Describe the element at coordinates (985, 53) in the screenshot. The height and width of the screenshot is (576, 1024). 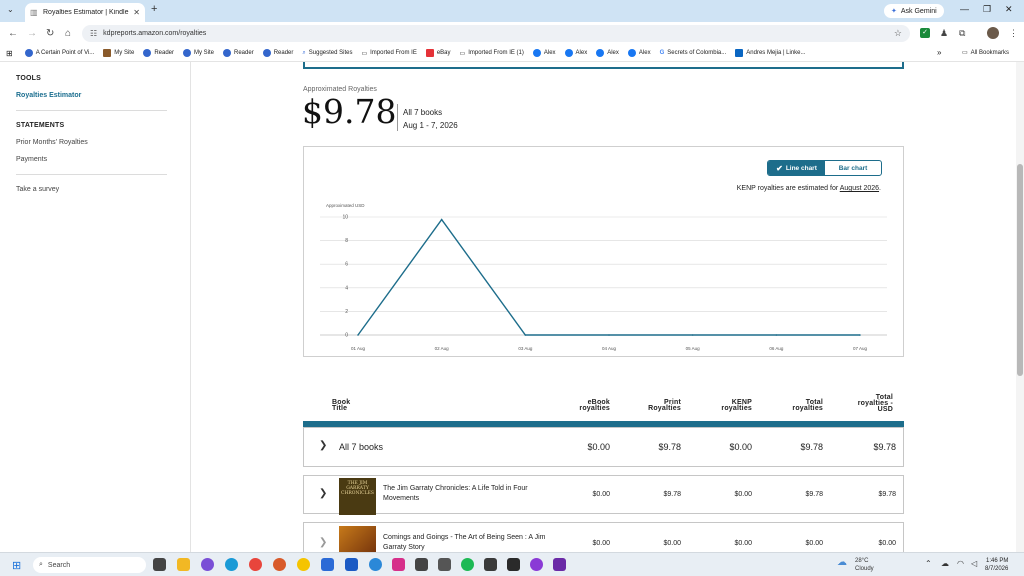
I see `all-bookmarks-button: ▭ All Bookmarks` at that location.